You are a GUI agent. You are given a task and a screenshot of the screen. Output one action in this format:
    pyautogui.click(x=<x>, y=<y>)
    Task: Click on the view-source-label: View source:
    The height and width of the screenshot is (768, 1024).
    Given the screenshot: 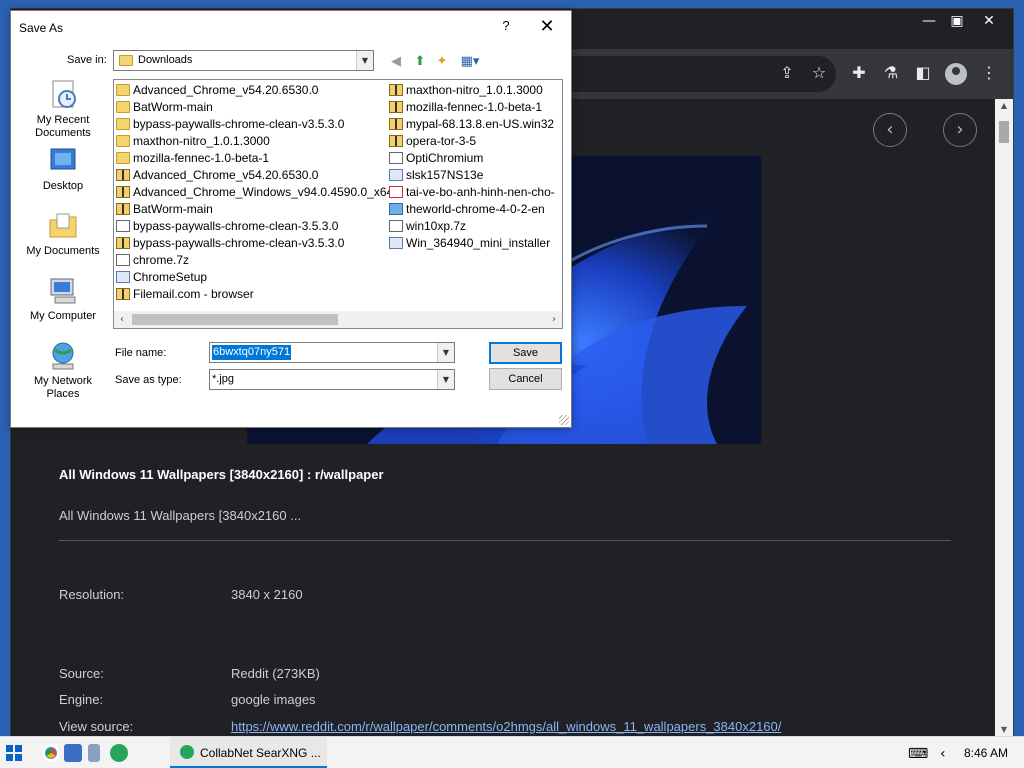 What is the action you would take?
    pyautogui.click(x=96, y=726)
    